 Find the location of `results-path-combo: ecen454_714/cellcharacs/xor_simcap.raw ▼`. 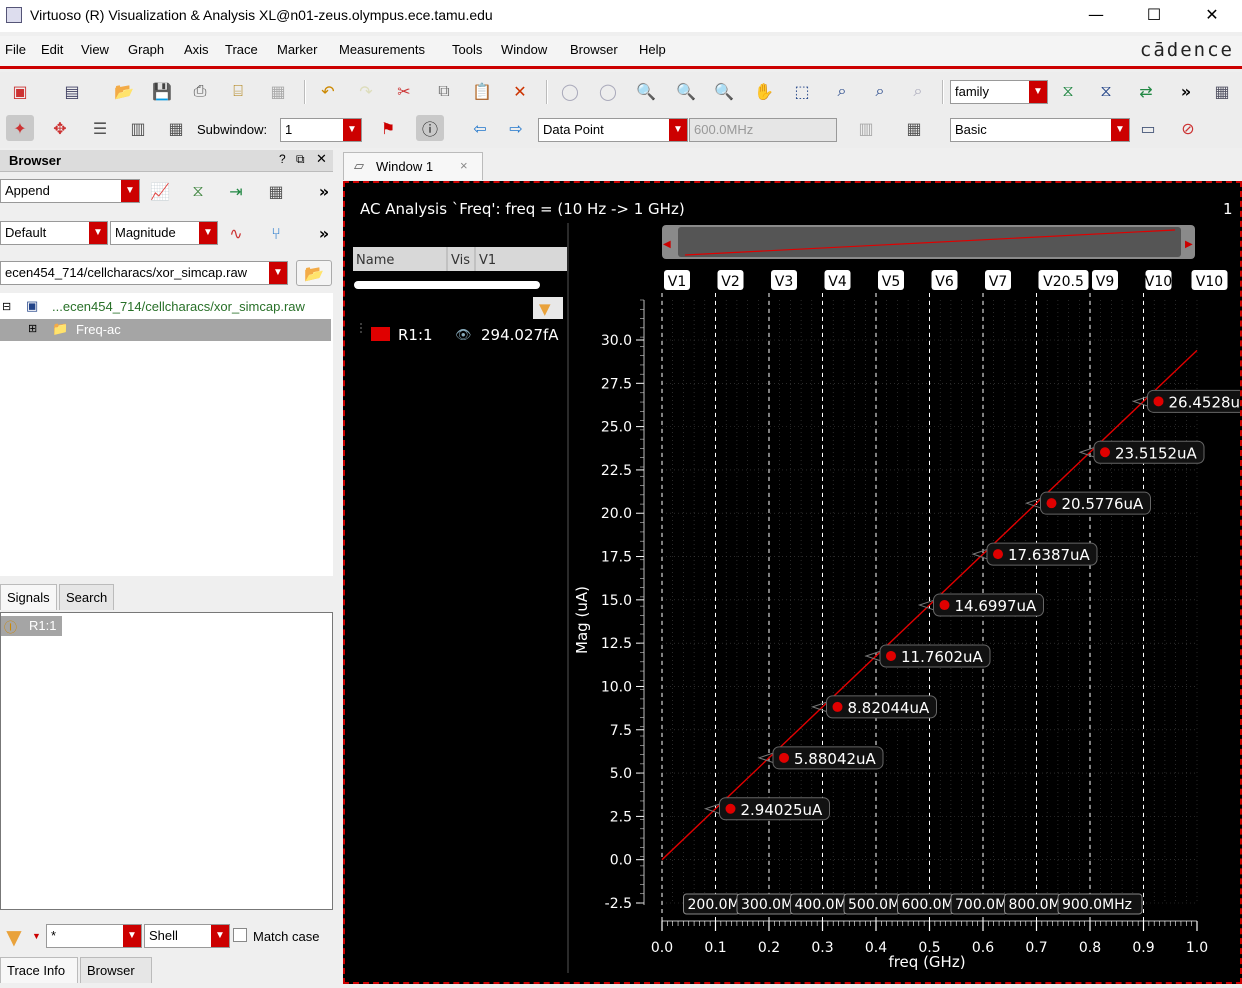

results-path-combo: ecen454_714/cellcharacs/xor_simcap.raw ▼ is located at coordinates (144, 273).